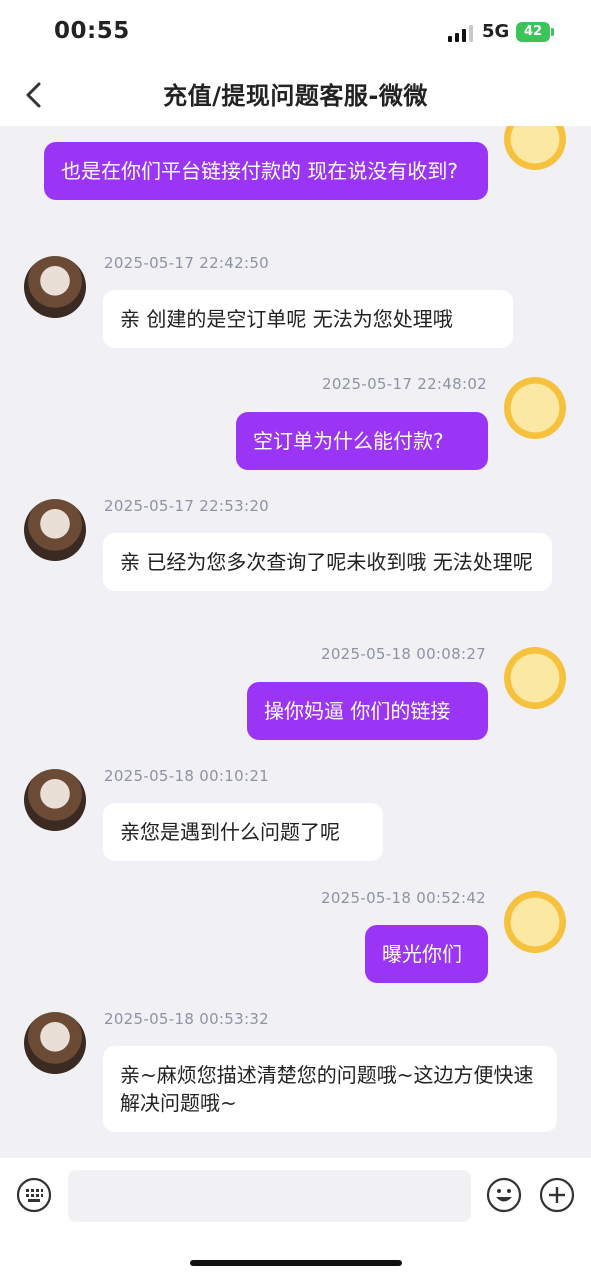  What do you see at coordinates (552, 32) in the screenshot?
I see `battery-nub` at bounding box center [552, 32].